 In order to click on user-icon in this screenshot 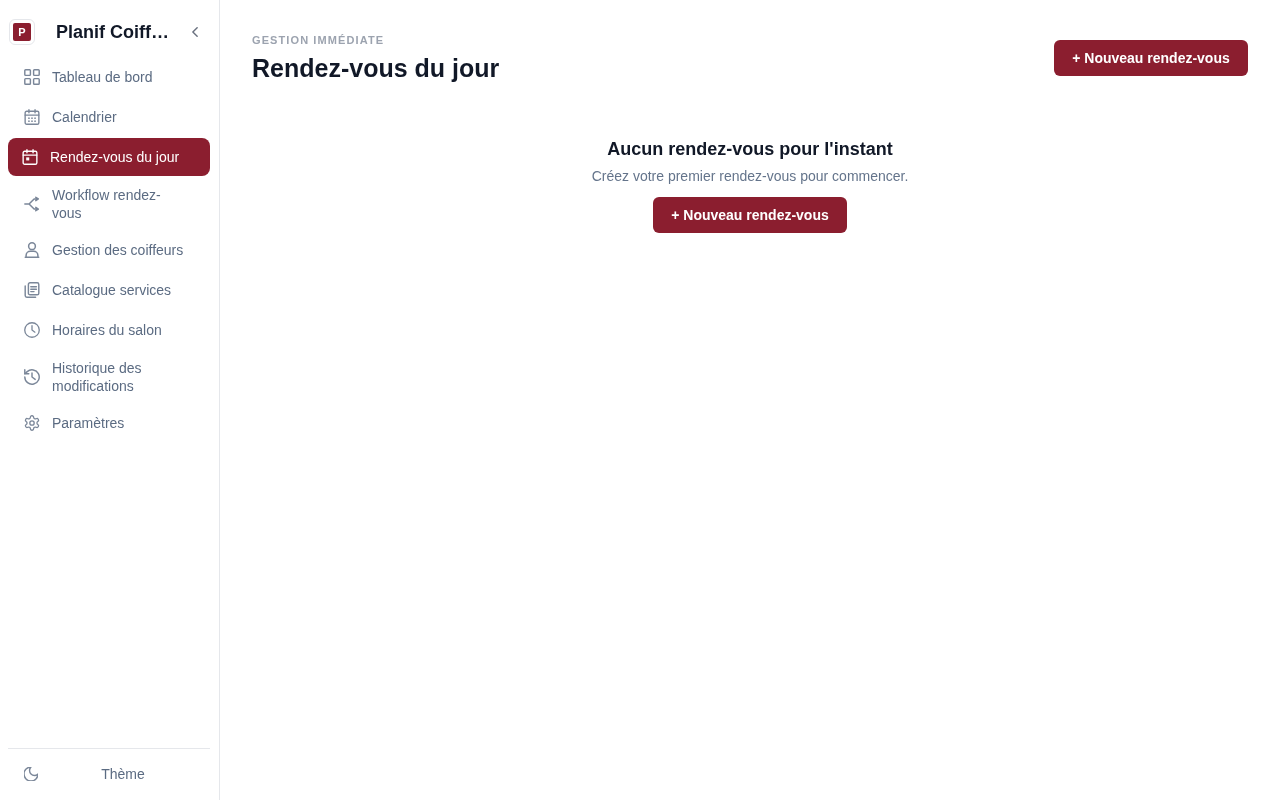, I will do `click(32, 250)`.